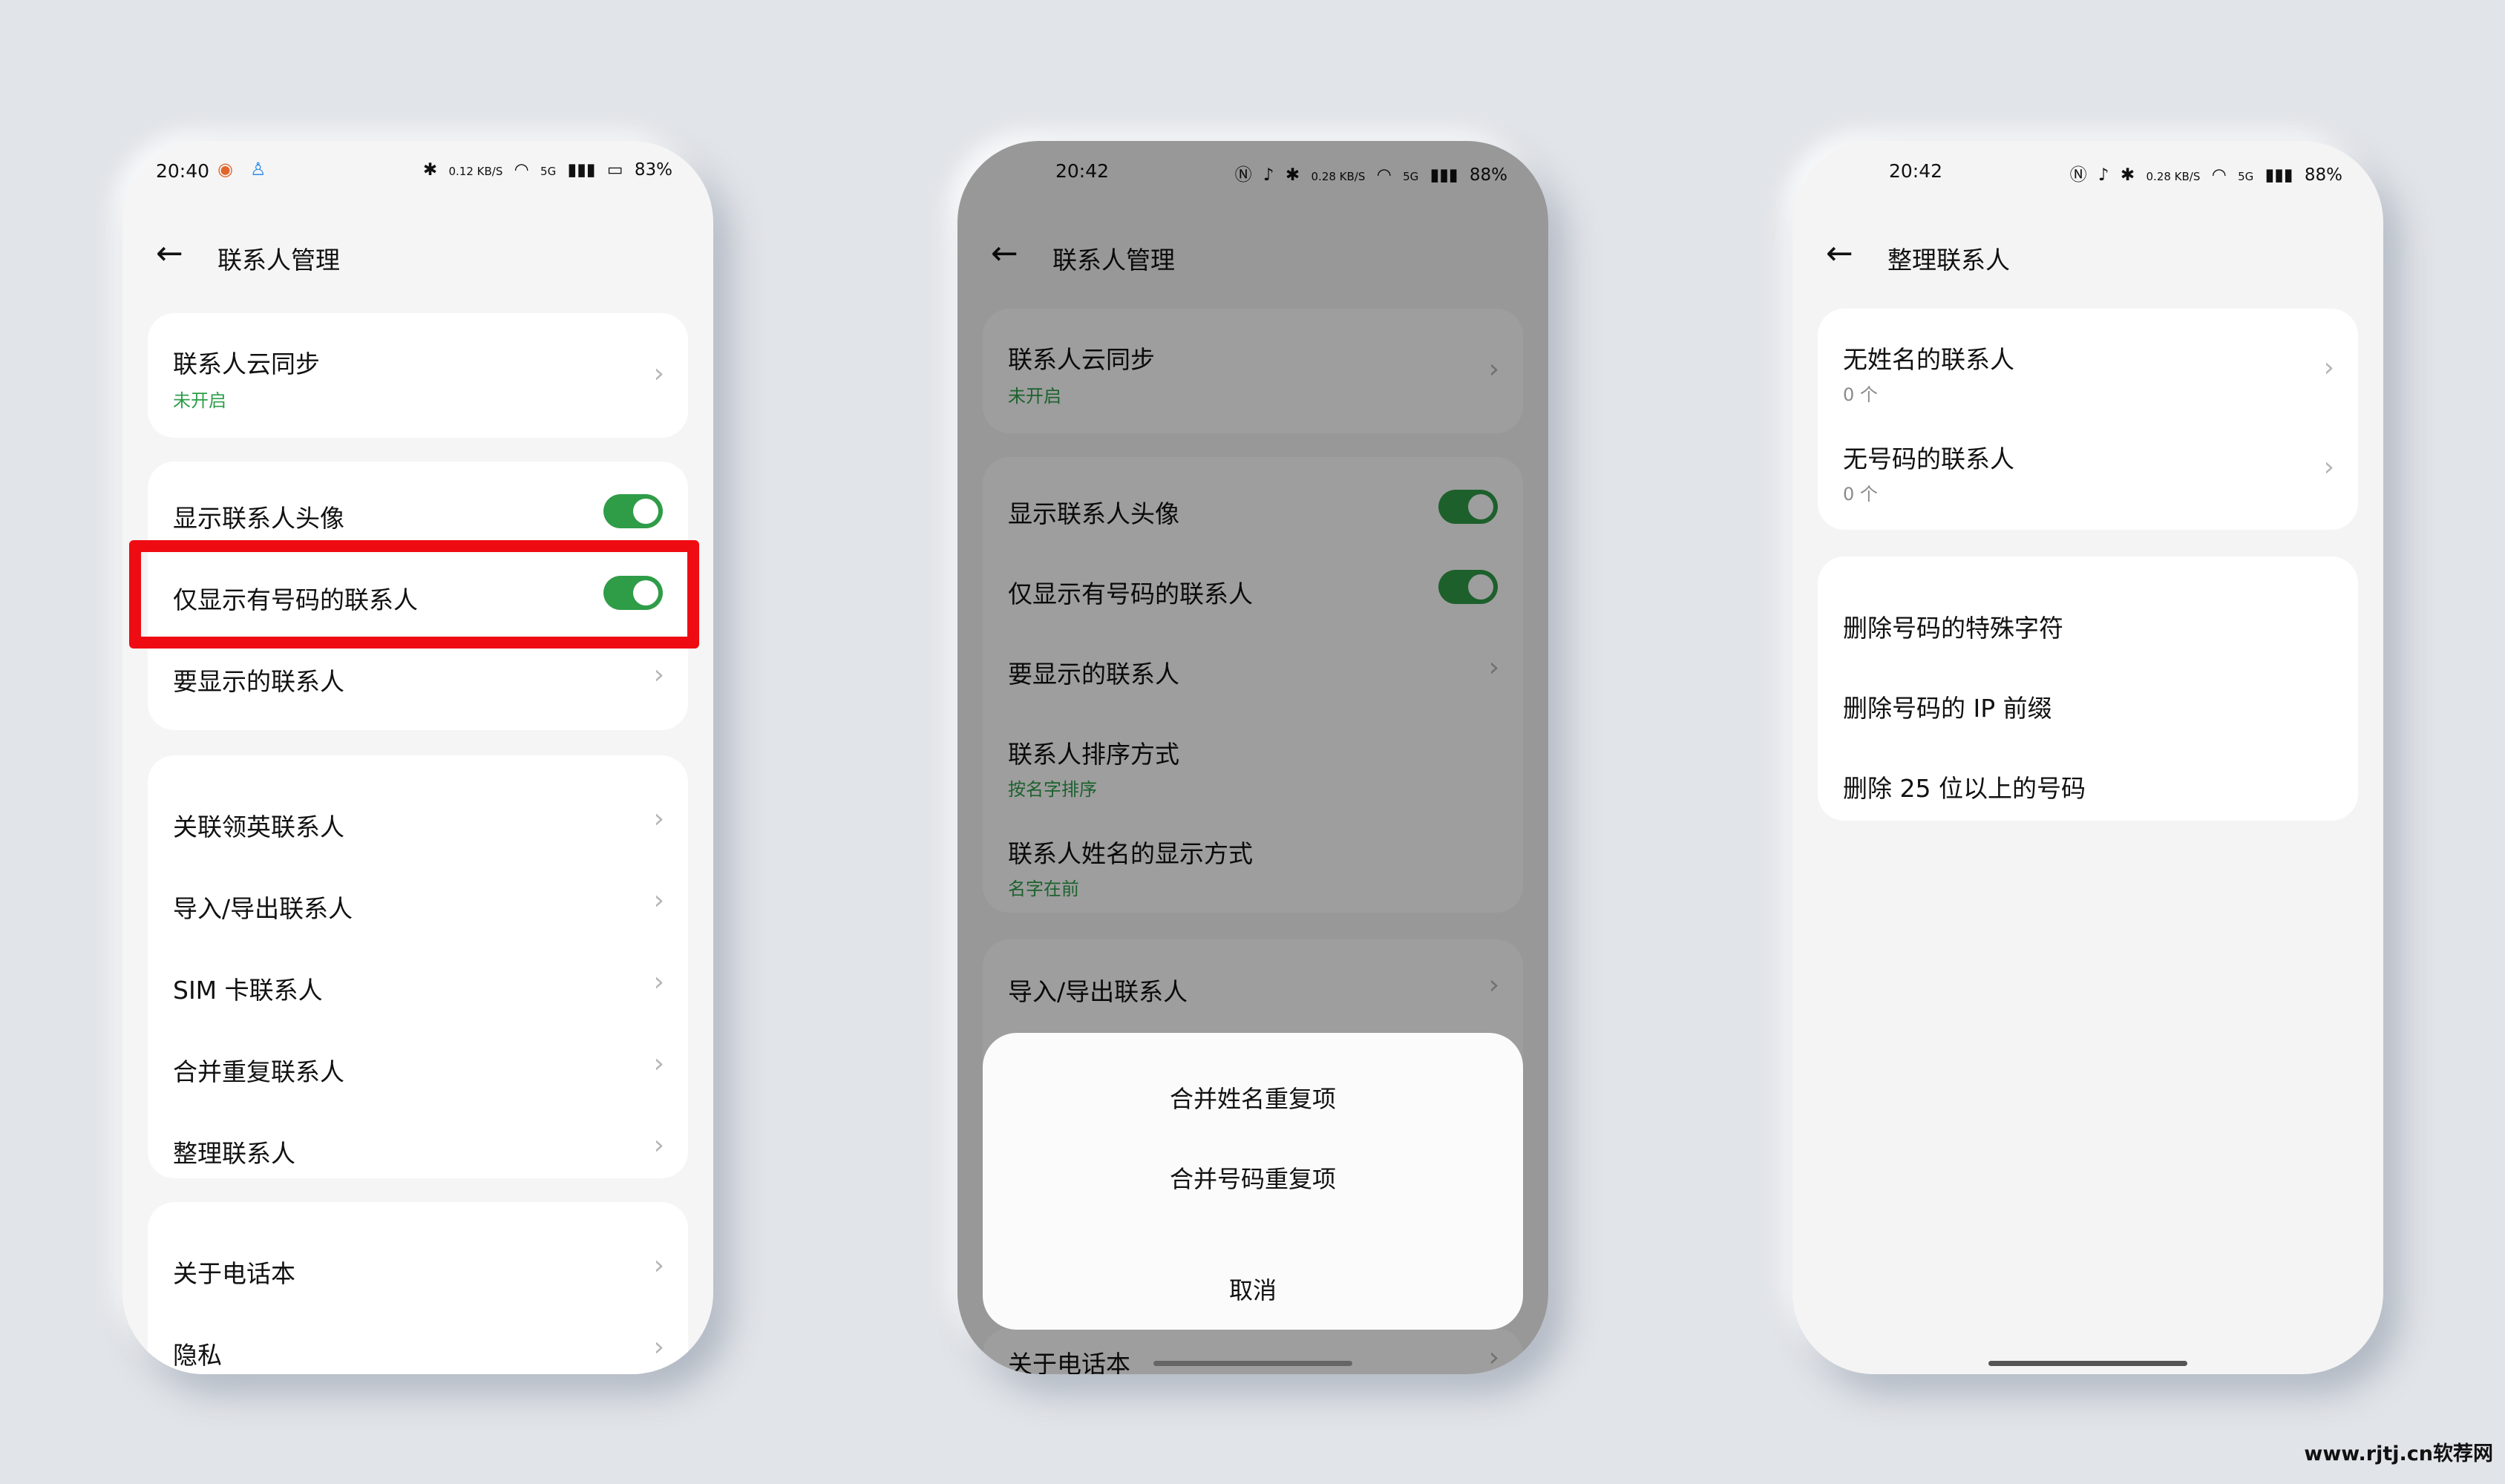 This screenshot has height=1484, width=2505. What do you see at coordinates (418, 1340) in the screenshot?
I see `privacy-item: 隐私 ›` at bounding box center [418, 1340].